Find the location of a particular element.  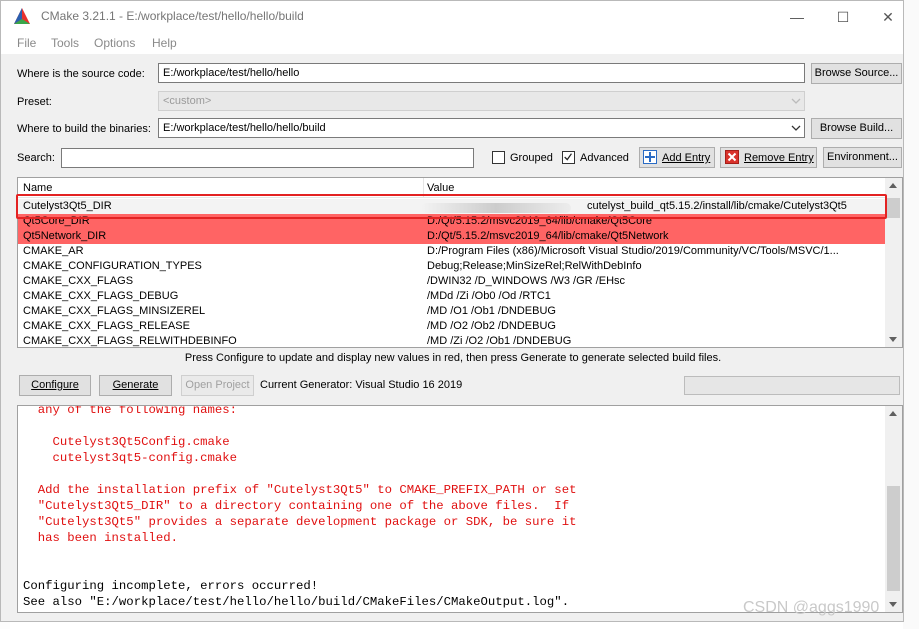

output-line: Cutelyst3Qt5Config.cmake is located at coordinates (126, 442).